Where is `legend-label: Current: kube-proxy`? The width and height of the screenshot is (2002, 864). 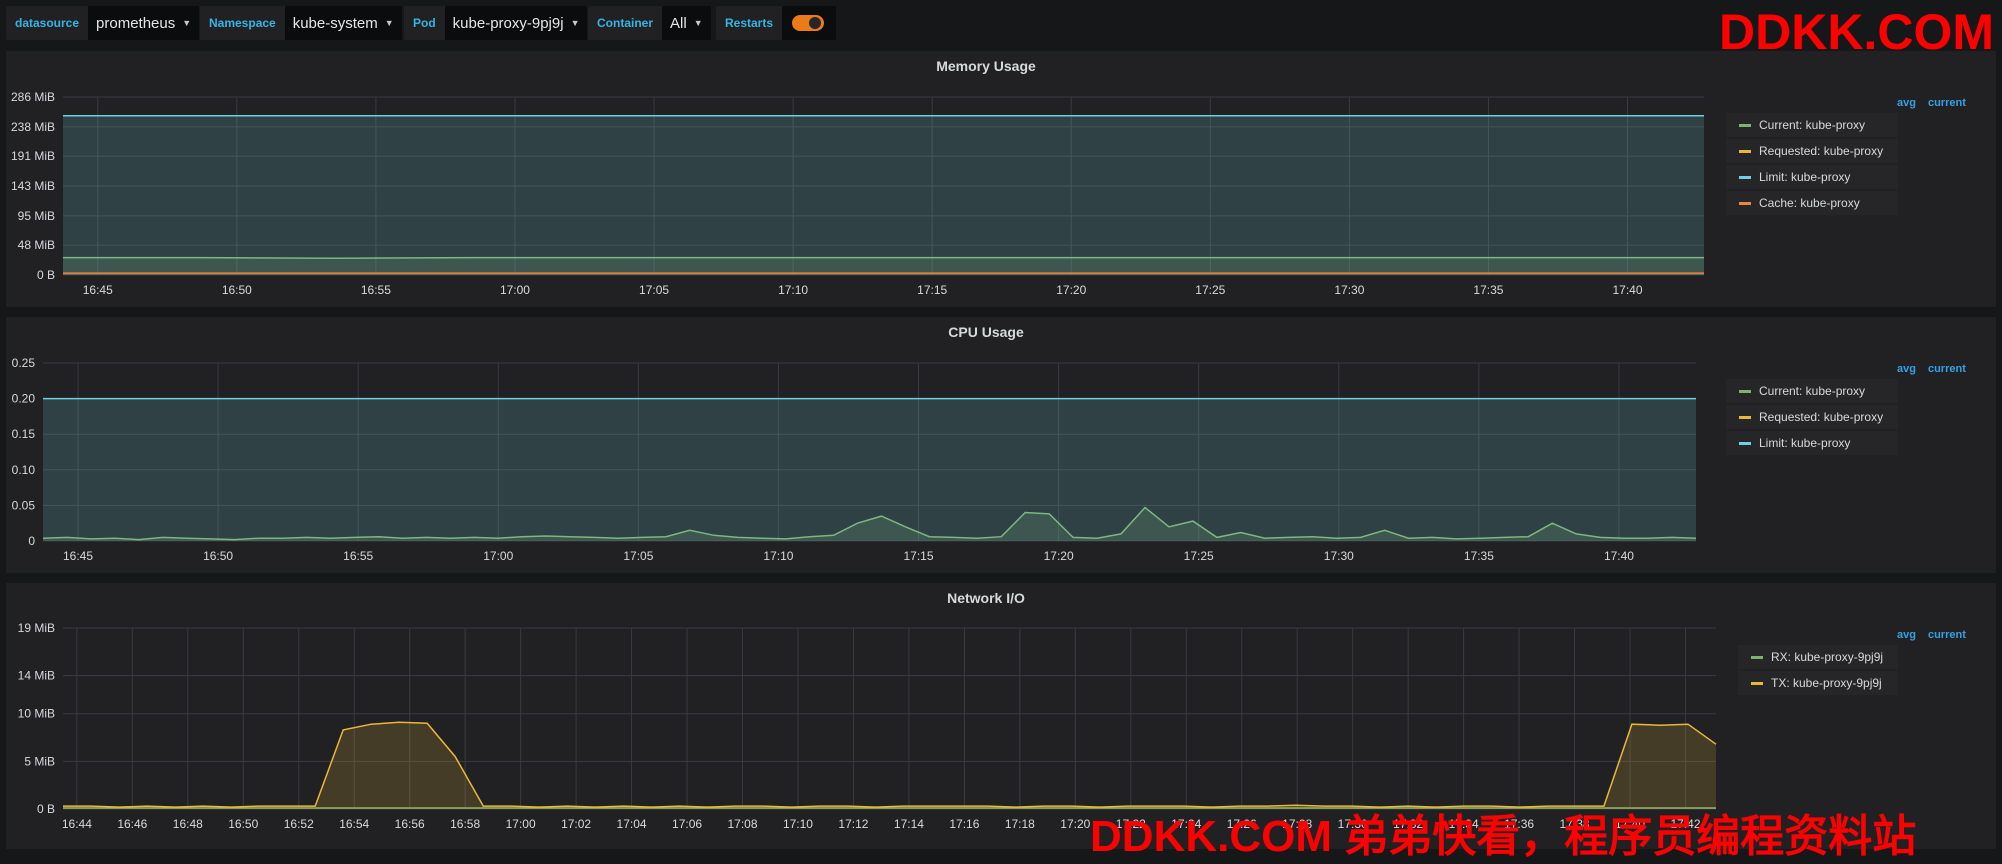 legend-label: Current: kube-proxy is located at coordinates (1812, 391).